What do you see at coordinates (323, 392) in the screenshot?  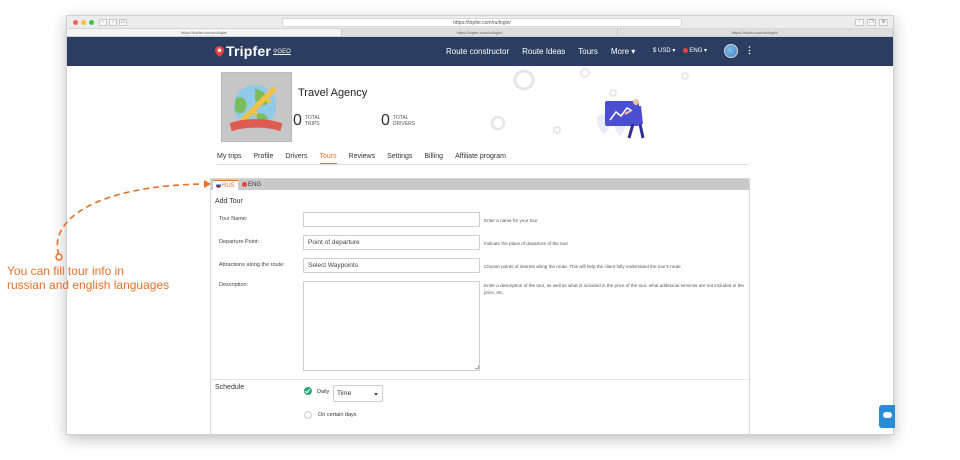 I see `daily-label: Daily` at bounding box center [323, 392].